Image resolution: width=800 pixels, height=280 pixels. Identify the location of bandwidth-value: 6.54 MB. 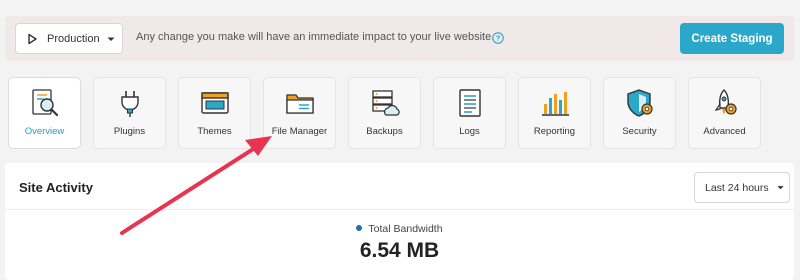
(399, 250).